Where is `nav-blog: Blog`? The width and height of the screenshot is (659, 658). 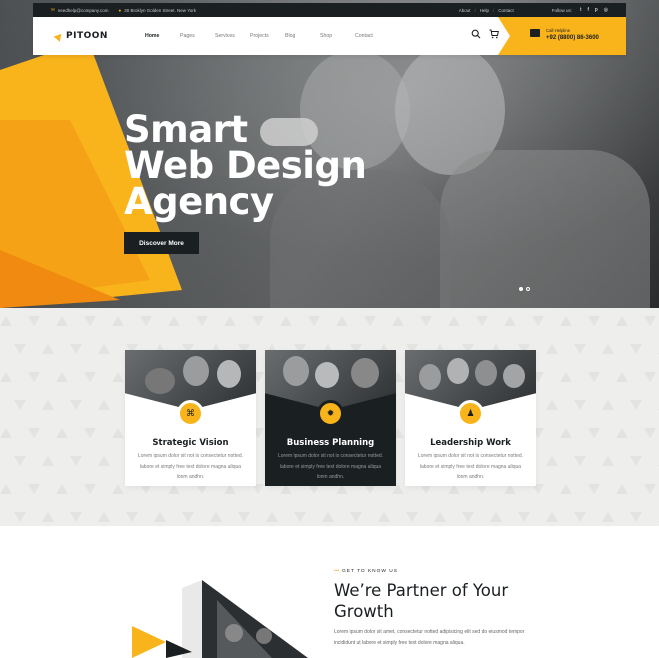
nav-blog: Blog is located at coordinates (302, 36).